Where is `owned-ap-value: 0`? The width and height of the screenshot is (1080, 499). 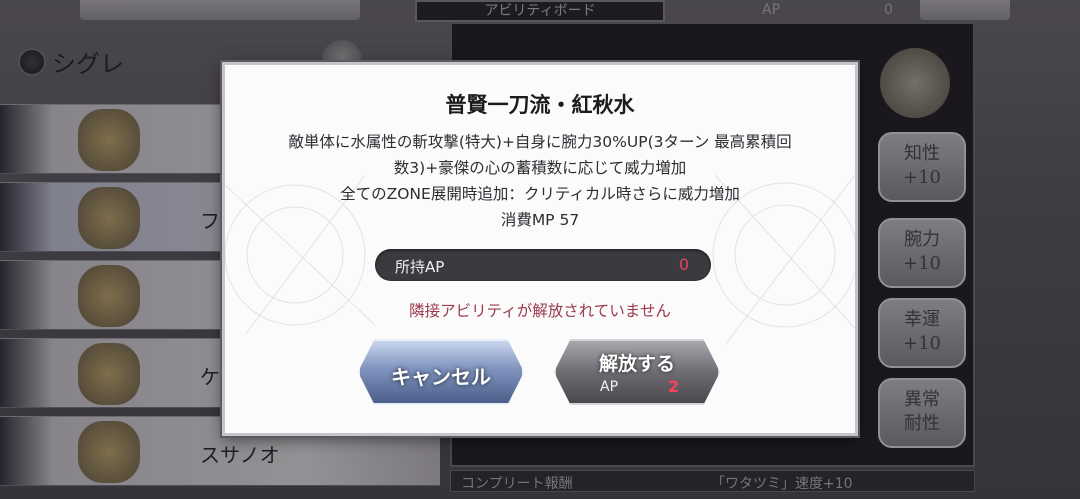 owned-ap-value: 0 is located at coordinates (683, 264).